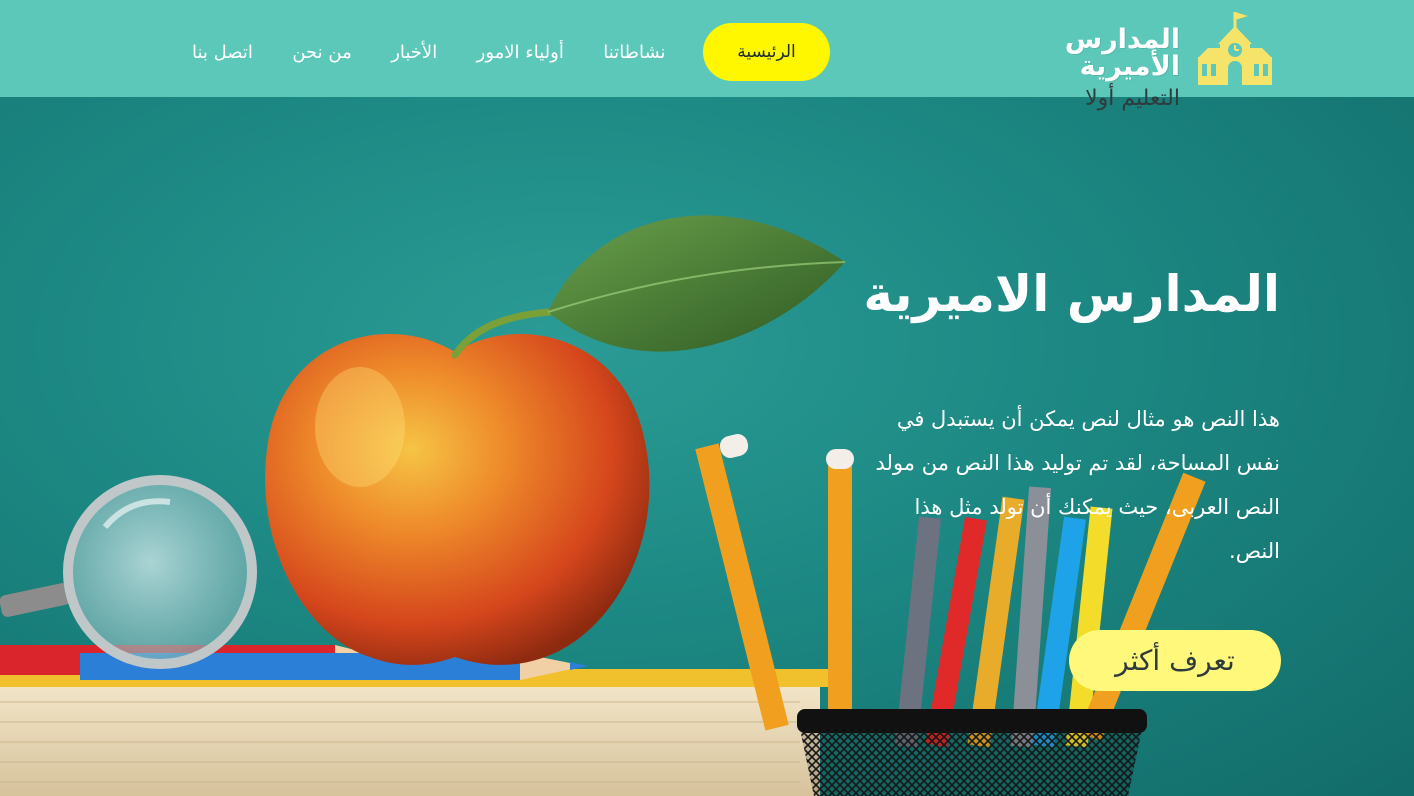 The width and height of the screenshot is (1414, 796). I want to click on brand-tagline: التعليم أولا, so click(1132, 98).